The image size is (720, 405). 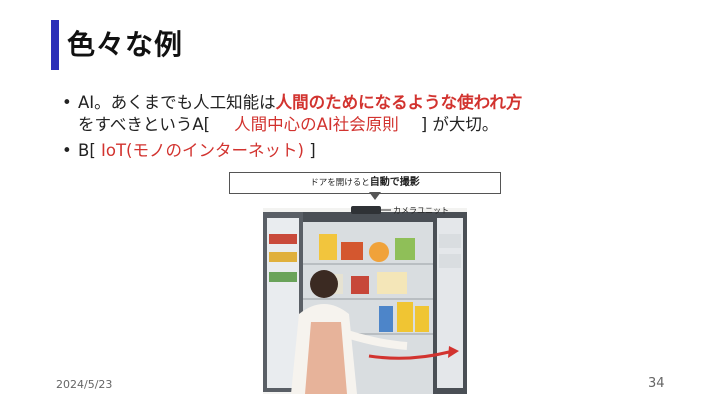 I want to click on camera-label: カメラユニット, so click(x=421, y=210).